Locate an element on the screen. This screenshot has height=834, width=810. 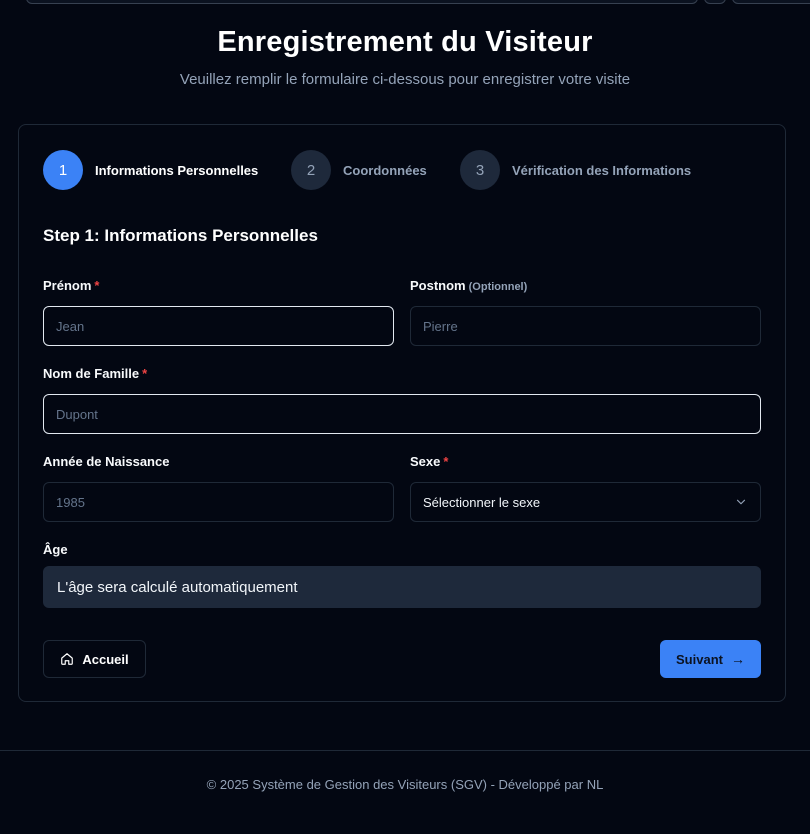
sexe-label-text: Sexe is located at coordinates (425, 461).